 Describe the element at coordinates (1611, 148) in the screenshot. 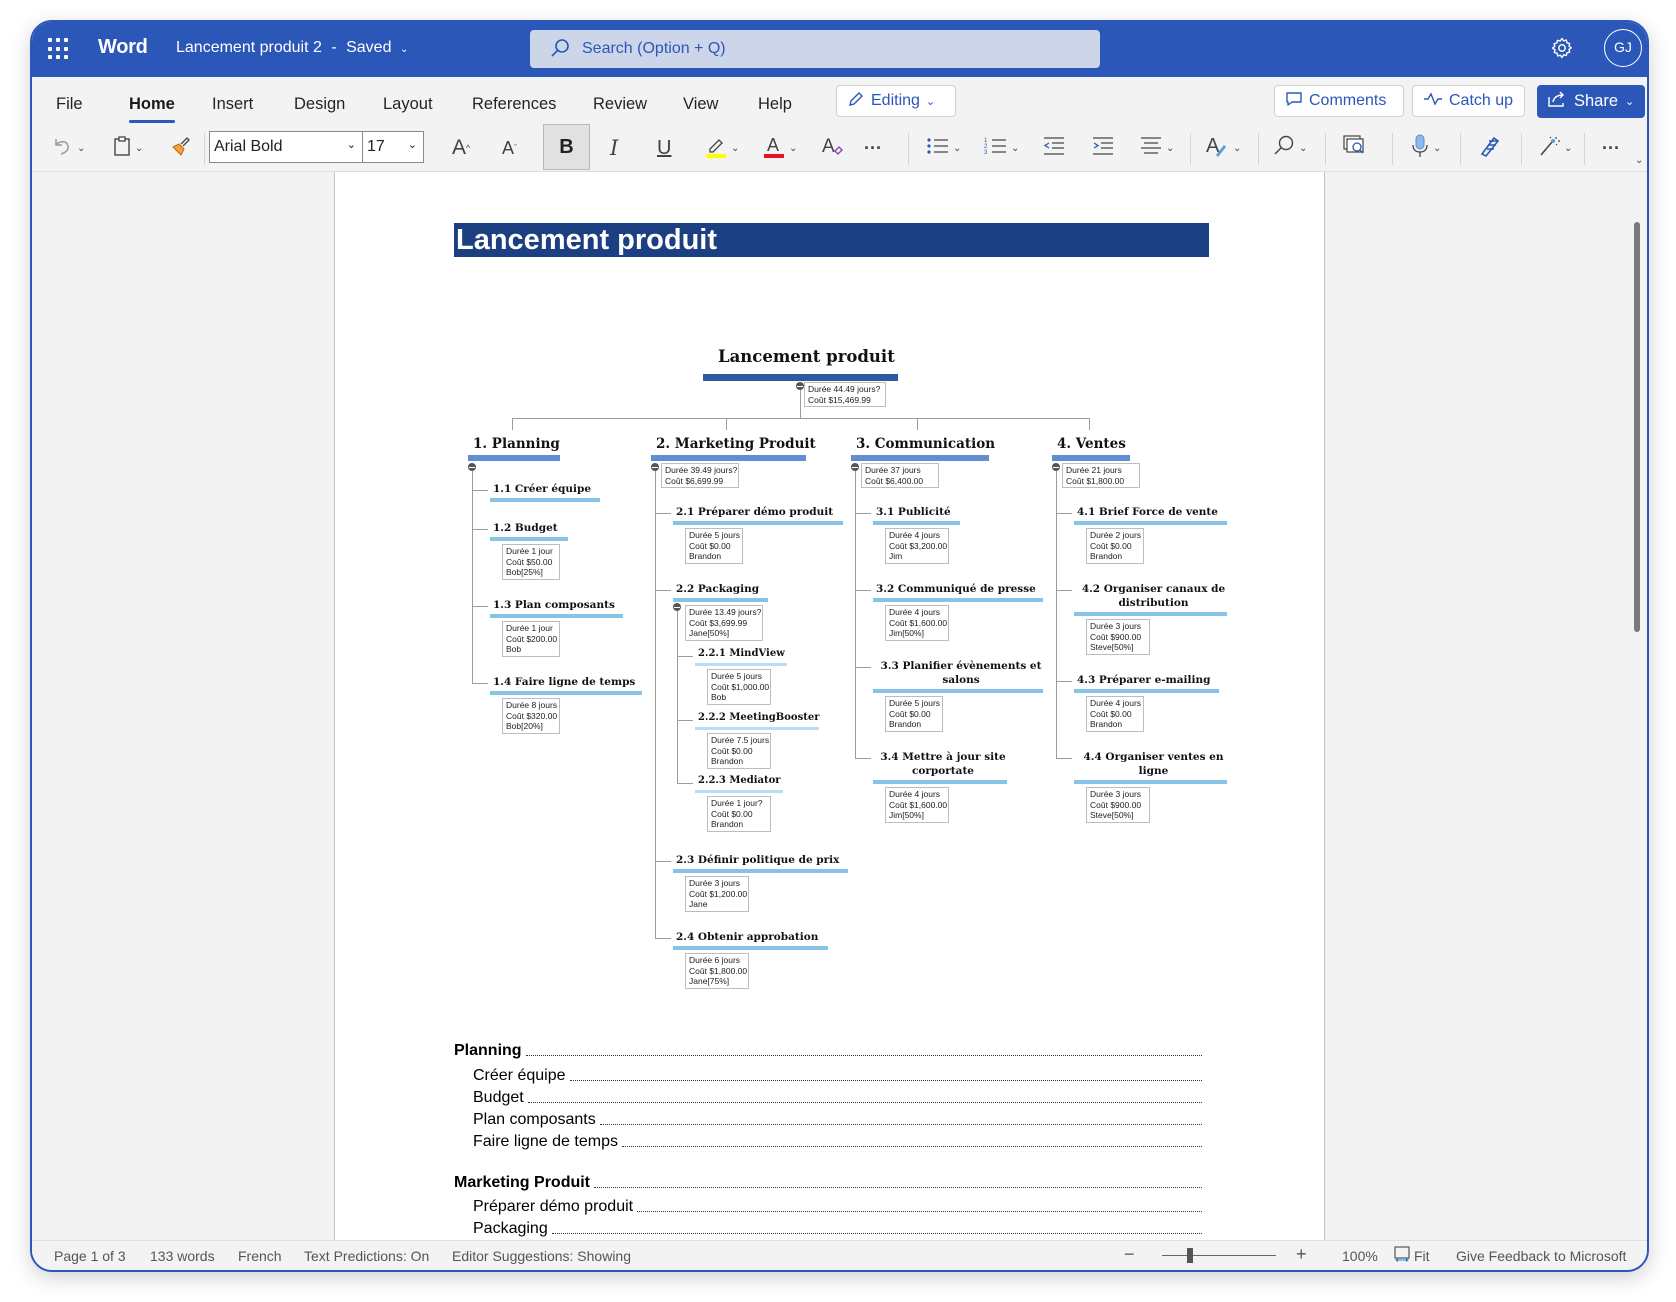

I see `more-options-button: ···` at that location.